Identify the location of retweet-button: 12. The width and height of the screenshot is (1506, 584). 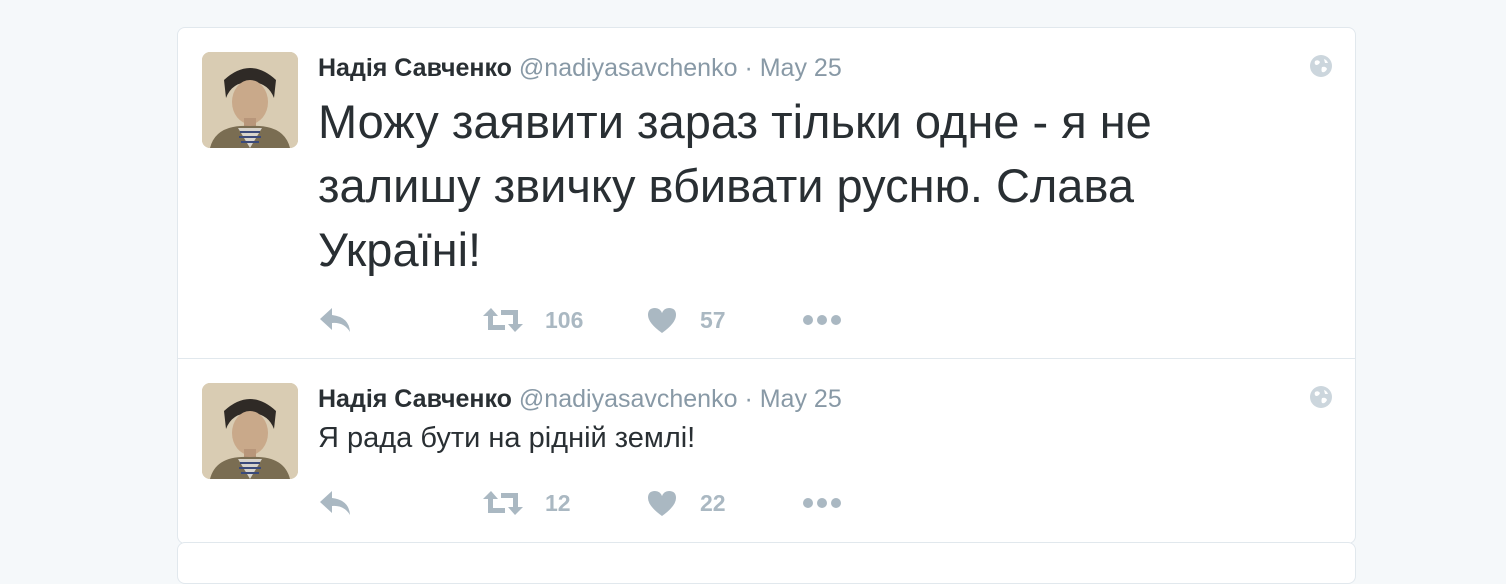
(527, 503).